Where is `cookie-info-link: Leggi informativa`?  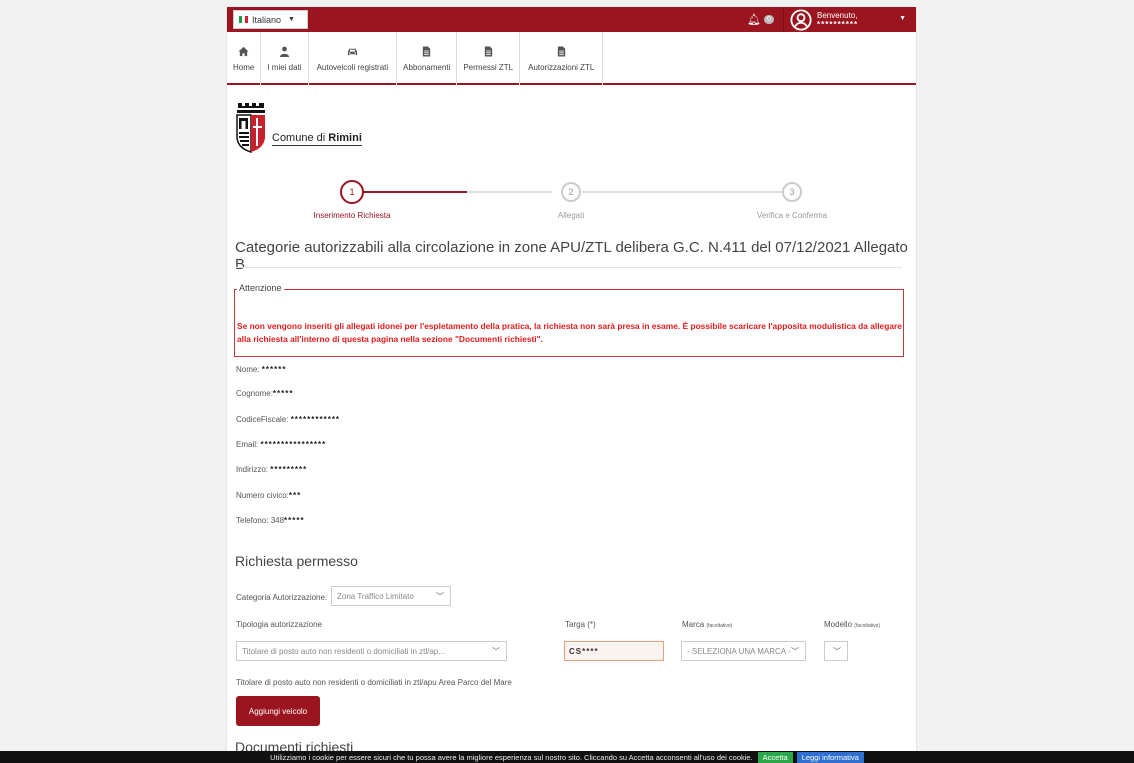 cookie-info-link: Leggi informativa is located at coordinates (830, 757).